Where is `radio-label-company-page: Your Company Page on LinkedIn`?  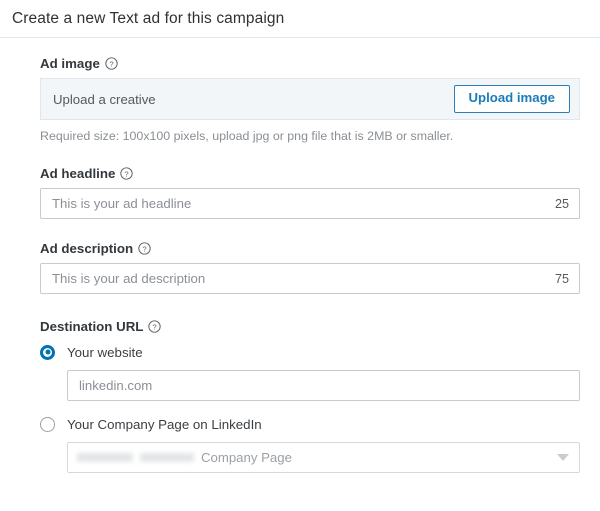 radio-label-company-page: Your Company Page on LinkedIn is located at coordinates (164, 424).